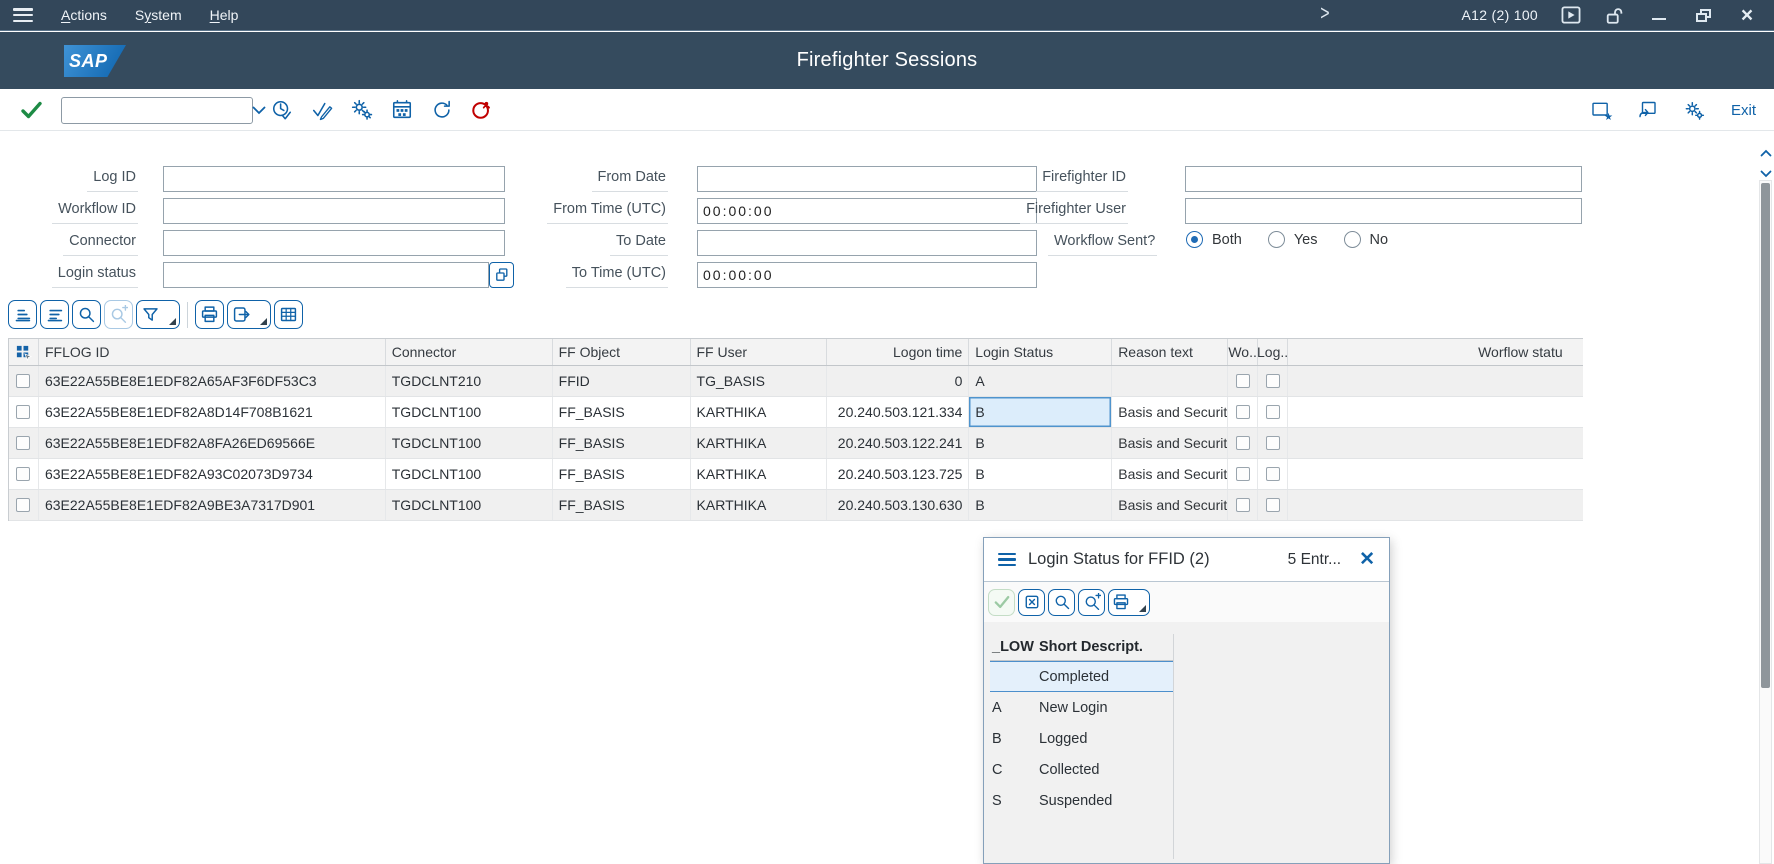 The width and height of the screenshot is (1774, 864). Describe the element at coordinates (1383, 211) in the screenshot. I see `firefighter-user-field` at that location.